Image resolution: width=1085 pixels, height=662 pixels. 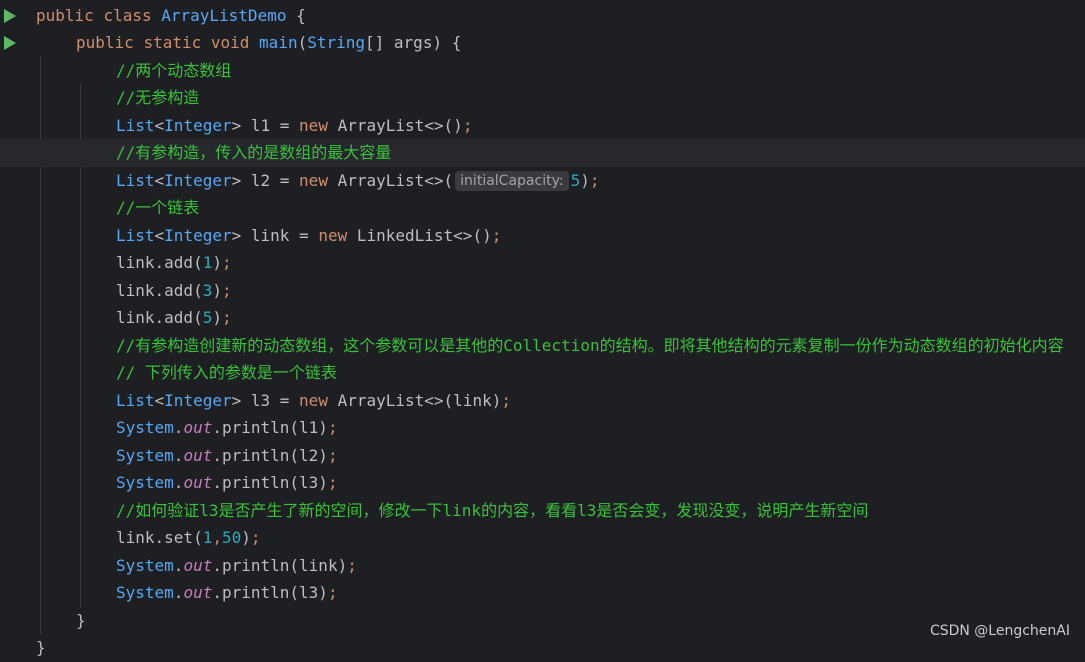 I want to click on code-token: void, so click(x=235, y=42).